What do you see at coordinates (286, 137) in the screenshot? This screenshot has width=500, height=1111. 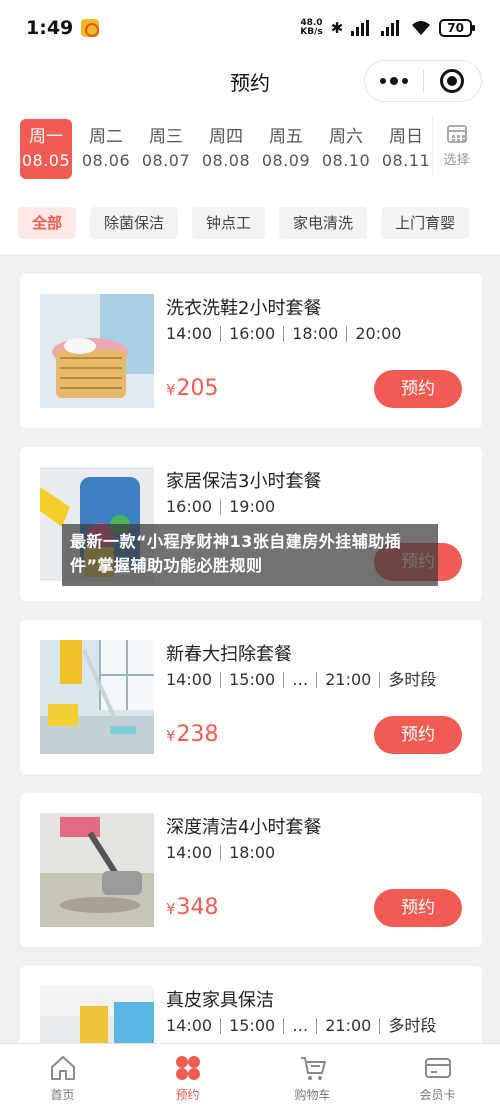 I see `date-day: 周五` at bounding box center [286, 137].